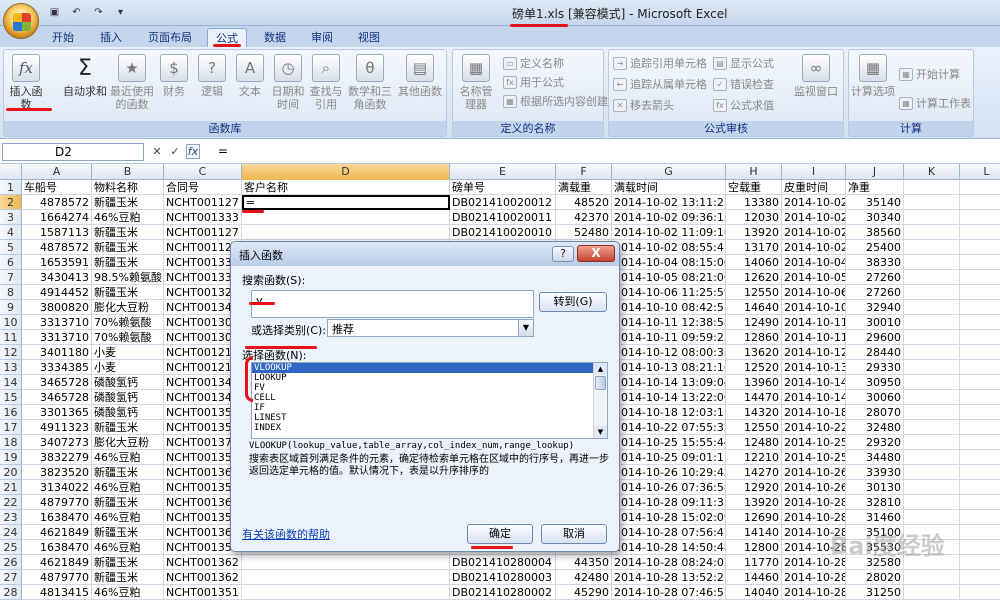  I want to click on row-header: 3, so click(11, 217).